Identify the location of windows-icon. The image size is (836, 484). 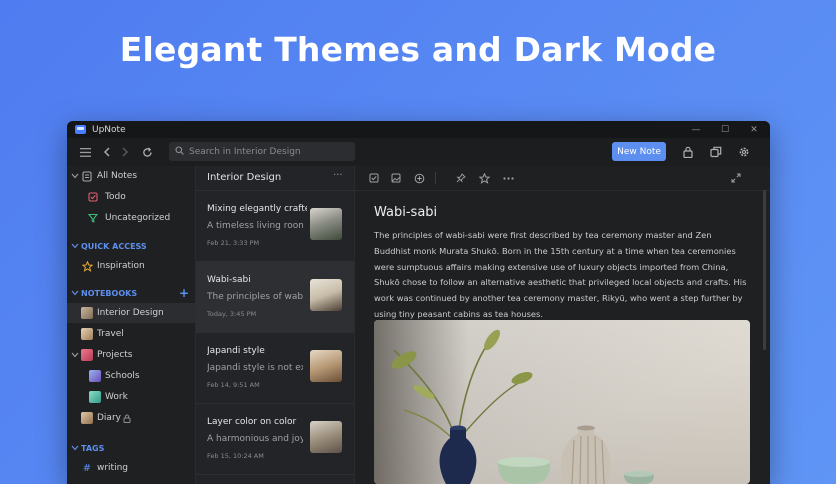
(716, 152).